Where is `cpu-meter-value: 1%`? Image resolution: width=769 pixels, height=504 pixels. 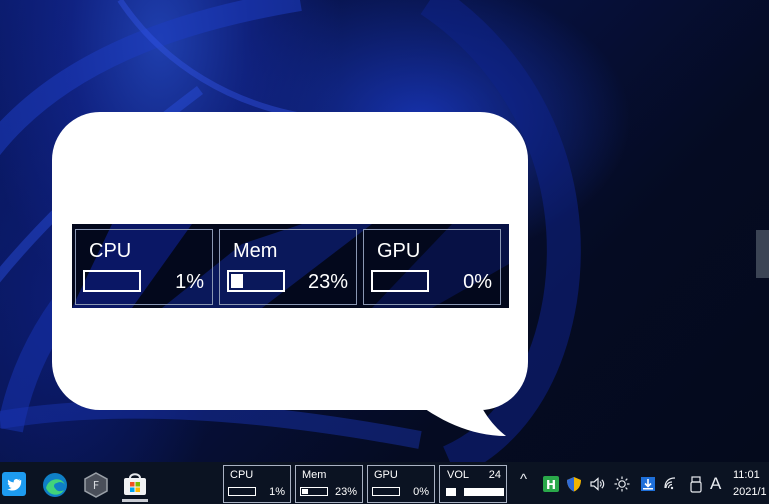
cpu-meter-value: 1% is located at coordinates (189, 282).